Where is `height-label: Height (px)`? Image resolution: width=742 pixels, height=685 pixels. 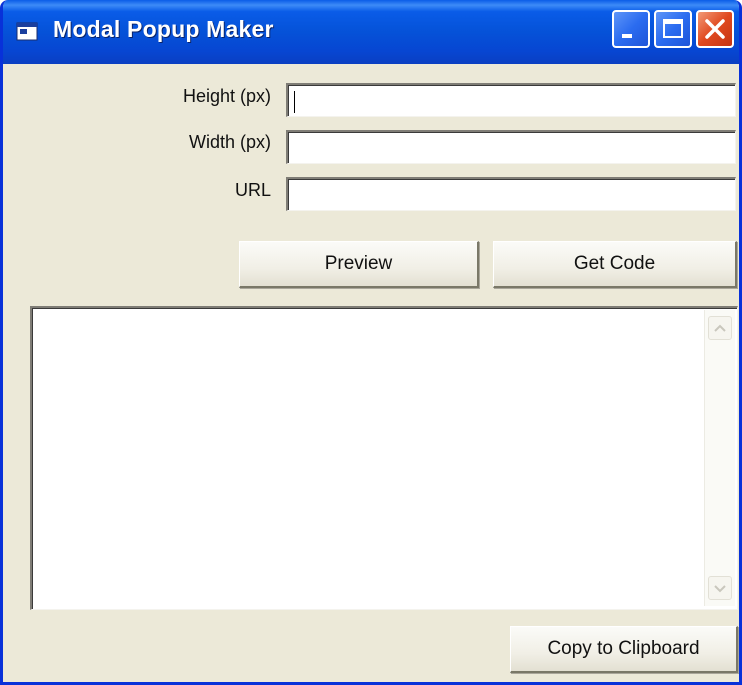 height-label: Height (px) is located at coordinates (226, 96).